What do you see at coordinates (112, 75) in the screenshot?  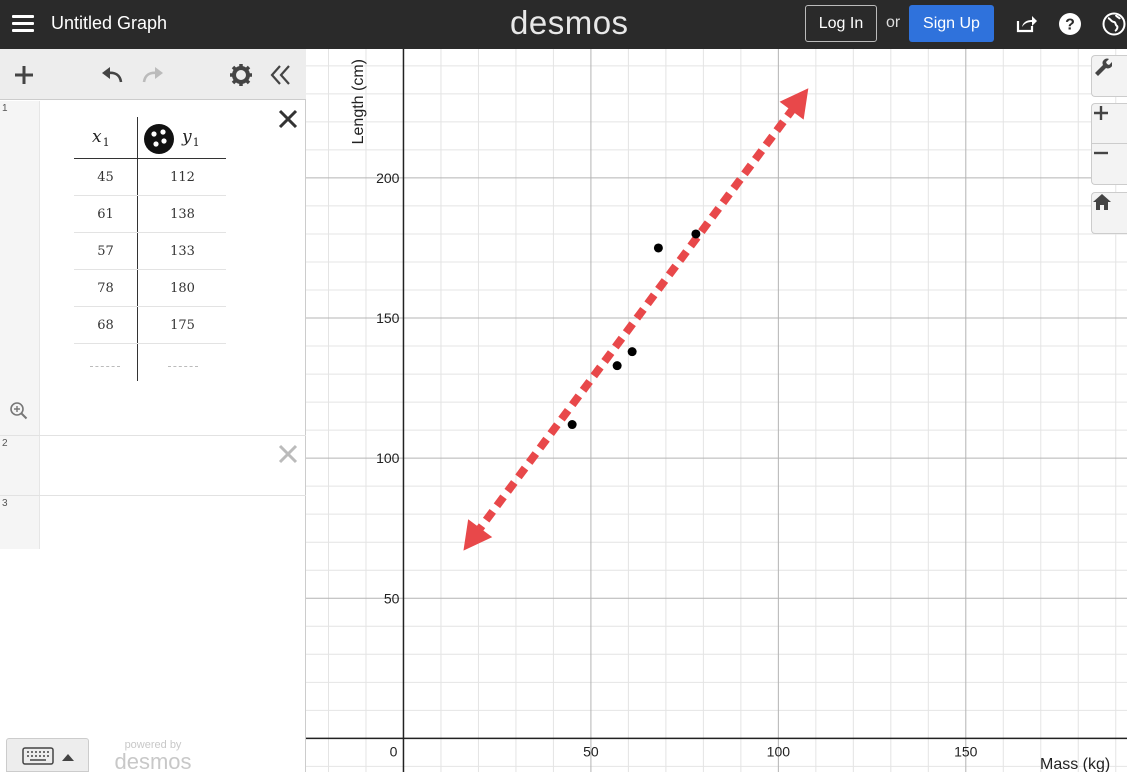 I see `undo-icon` at bounding box center [112, 75].